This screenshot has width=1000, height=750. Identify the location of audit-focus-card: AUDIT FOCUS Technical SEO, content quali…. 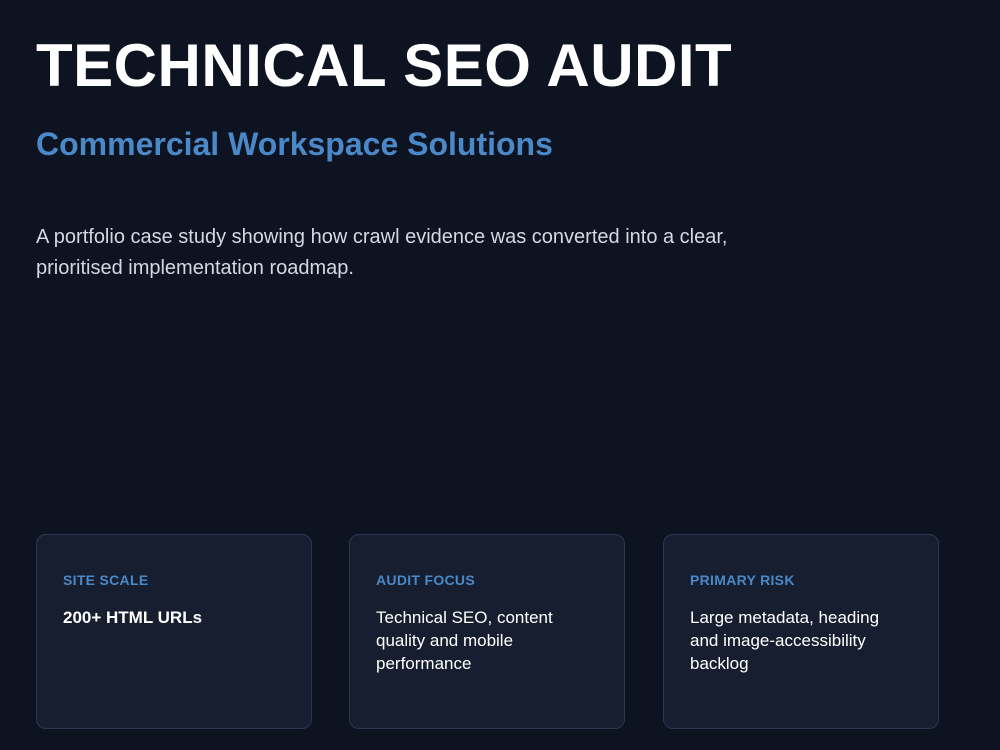
(487, 631).